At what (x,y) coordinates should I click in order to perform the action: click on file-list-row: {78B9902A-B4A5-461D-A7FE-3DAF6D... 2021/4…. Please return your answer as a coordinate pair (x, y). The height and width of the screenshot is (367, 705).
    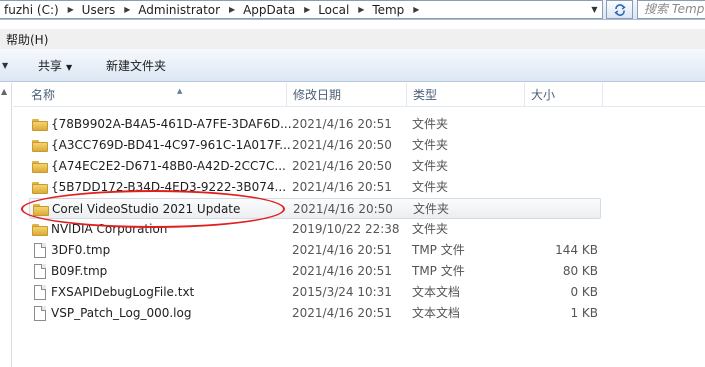
    Looking at the image, I should click on (315, 124).